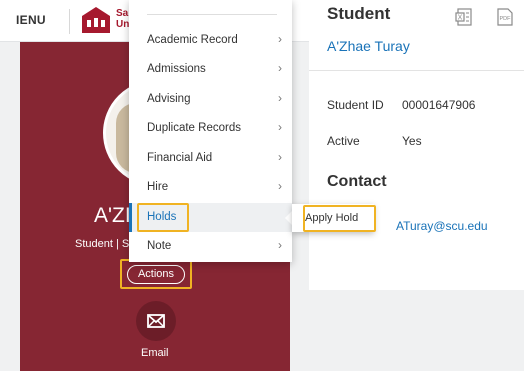 This screenshot has width=524, height=371. I want to click on menu-item-label: Hire, so click(158, 187).